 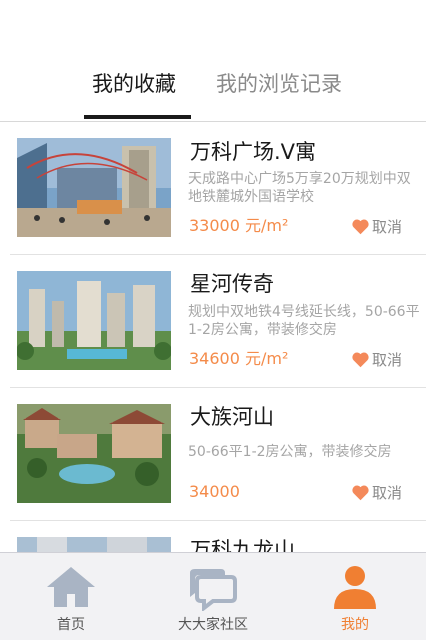 What do you see at coordinates (239, 358) in the screenshot?
I see `property-price: 34600 元/m²` at bounding box center [239, 358].